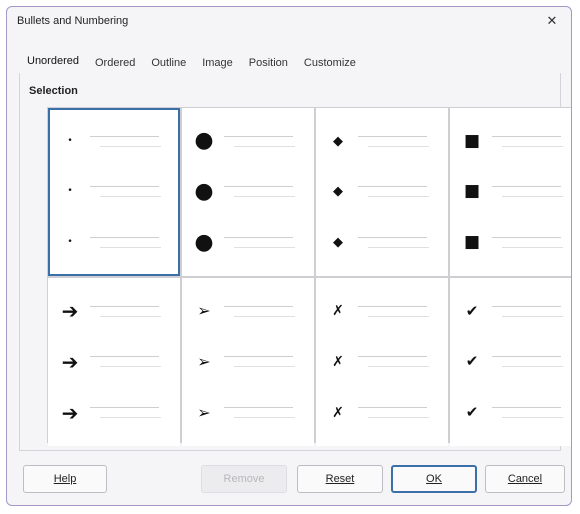 The width and height of the screenshot is (580, 514). I want to click on tab-customize: Customize, so click(330, 63).